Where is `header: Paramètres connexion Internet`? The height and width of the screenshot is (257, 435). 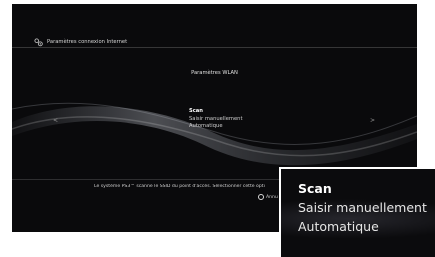
header: Paramètres connexion Internet is located at coordinates (80, 42).